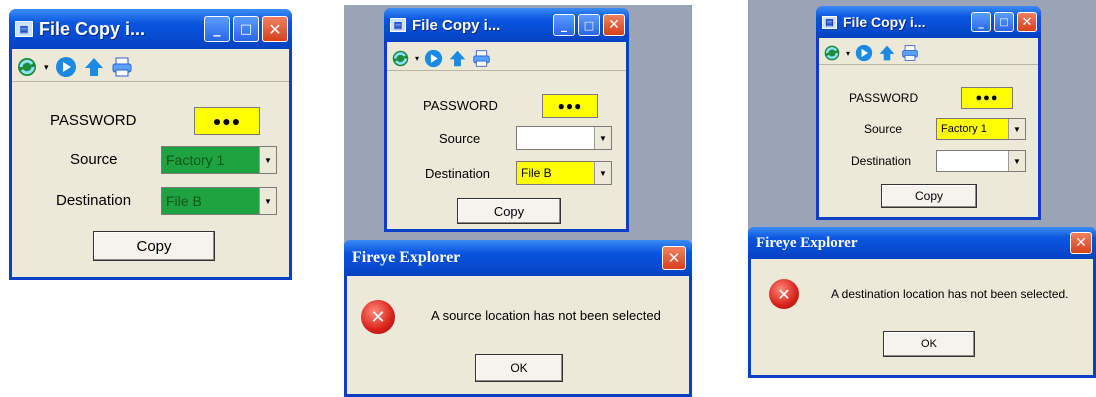 The image size is (1096, 397). Describe the element at coordinates (981, 161) in the screenshot. I see `destination-dropdown: ▼` at that location.